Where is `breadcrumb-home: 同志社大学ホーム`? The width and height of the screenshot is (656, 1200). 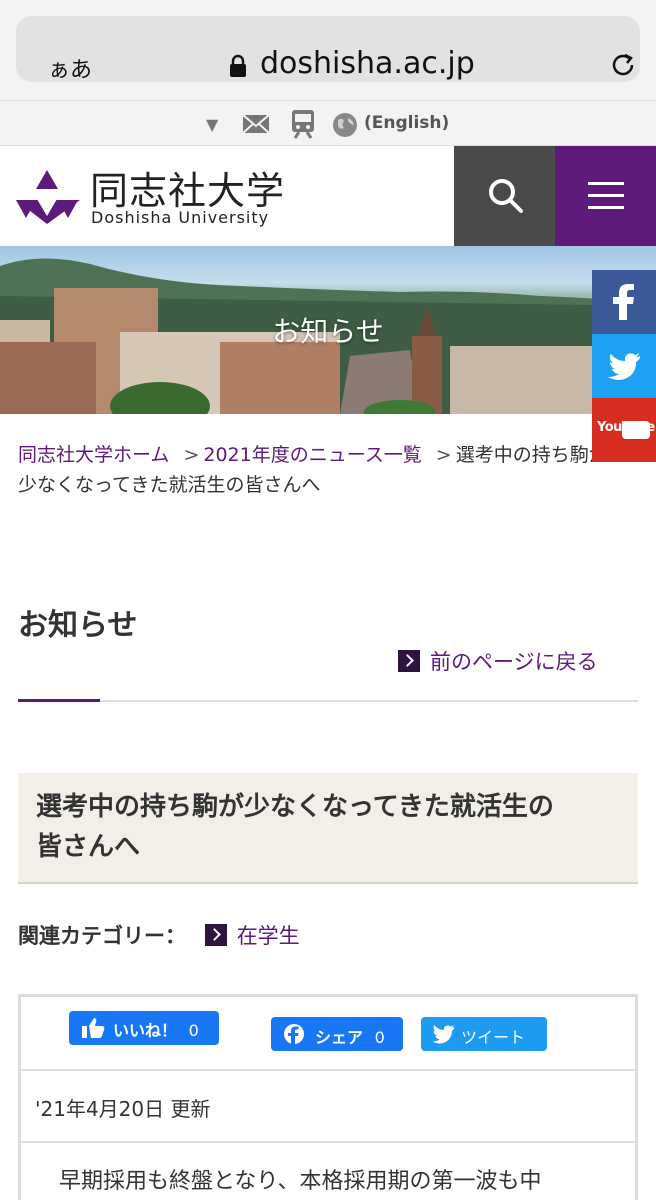 breadcrumb-home: 同志社大学ホーム is located at coordinates (93, 455).